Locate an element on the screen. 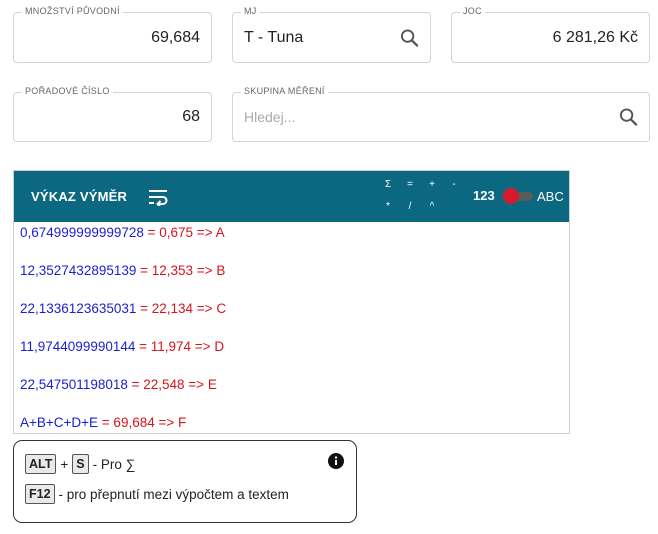 This screenshot has width=658, height=534. joc-label: JOC is located at coordinates (472, 11).